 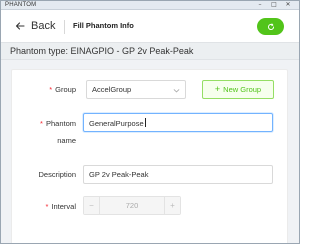 What do you see at coordinates (60, 206) in the screenshot?
I see `interval-label: * Interval` at bounding box center [60, 206].